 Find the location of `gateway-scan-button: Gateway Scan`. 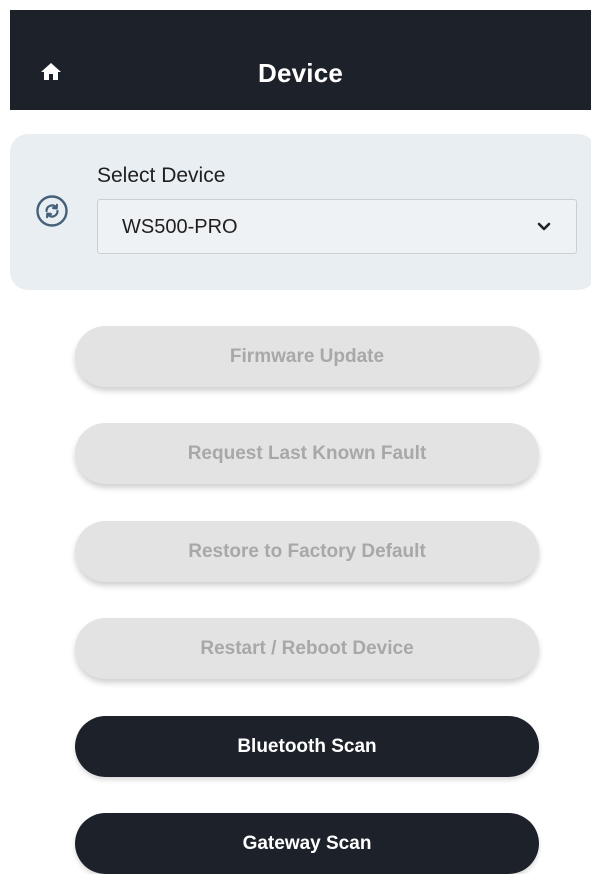

gateway-scan-button: Gateway Scan is located at coordinates (307, 843).